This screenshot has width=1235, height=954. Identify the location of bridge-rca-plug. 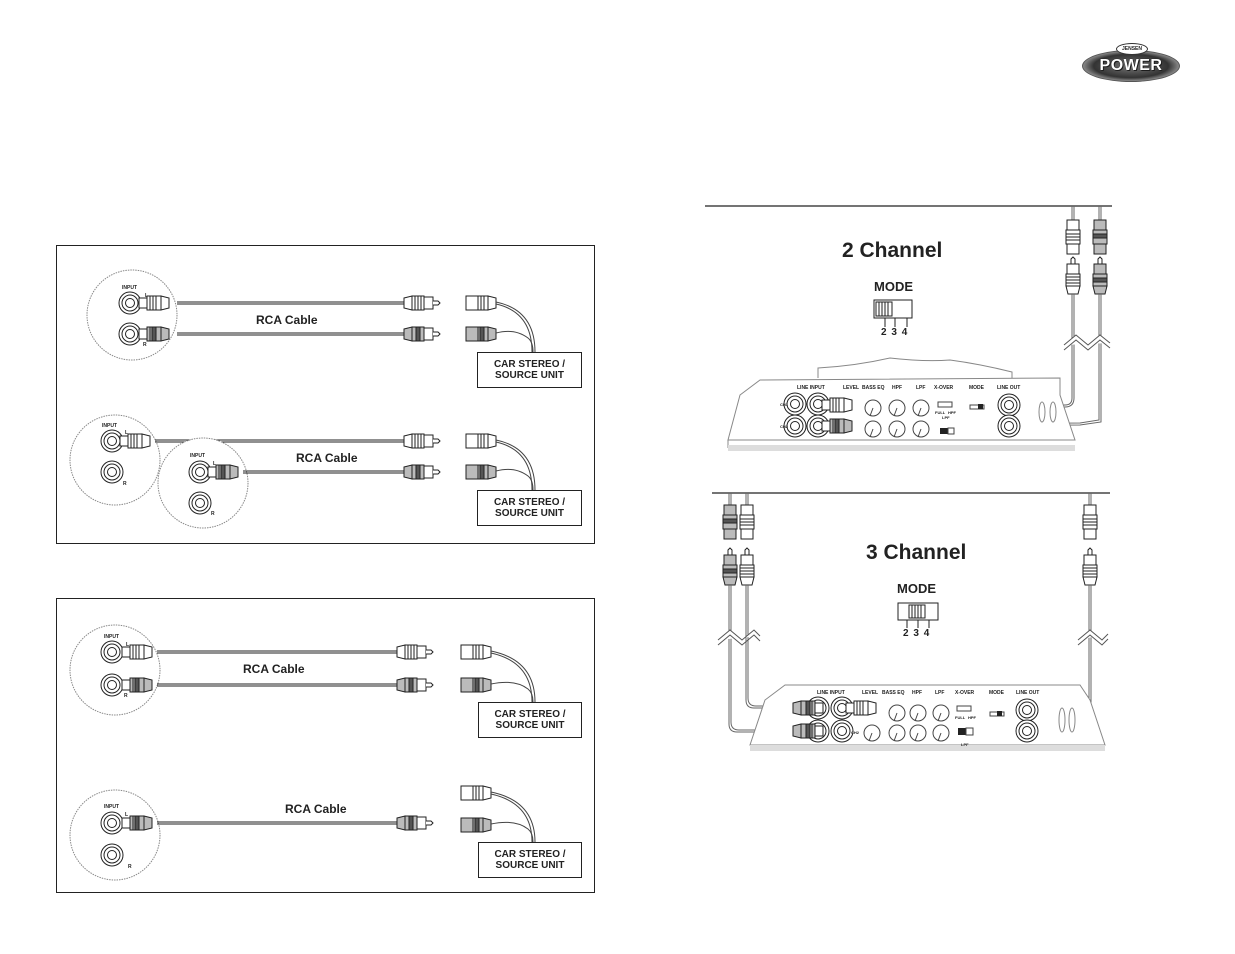
(861, 708).